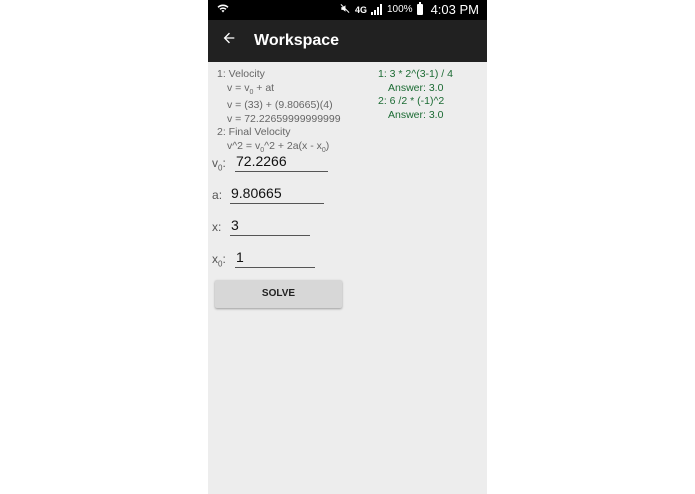 This screenshot has height=494, width=695. What do you see at coordinates (280, 105) in the screenshot?
I see `step-1-substitution: v = (33) + (9.80665)(4)` at bounding box center [280, 105].